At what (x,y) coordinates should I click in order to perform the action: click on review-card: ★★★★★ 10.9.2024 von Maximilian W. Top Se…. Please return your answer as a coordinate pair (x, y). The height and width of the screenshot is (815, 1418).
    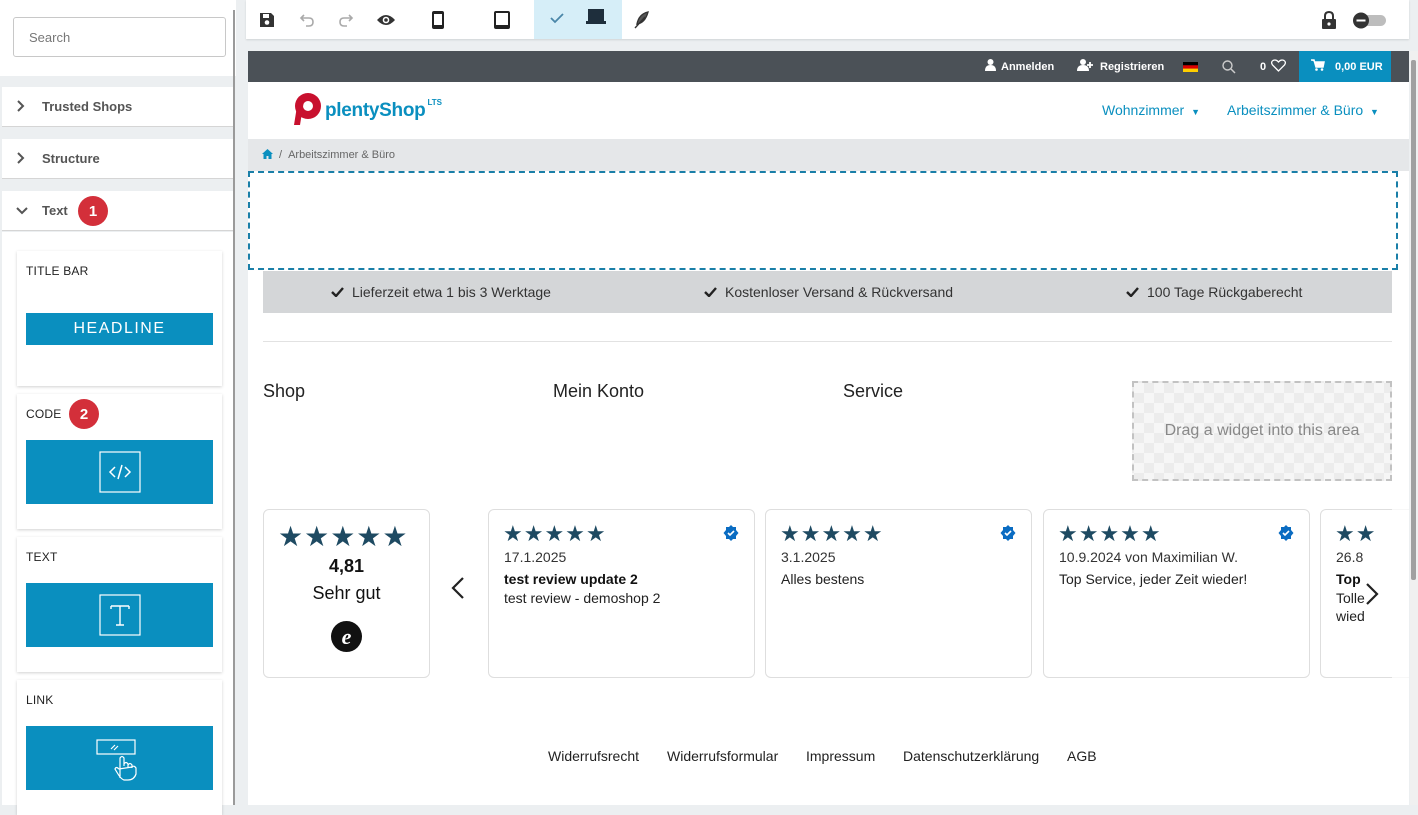
    Looking at the image, I should click on (1176, 593).